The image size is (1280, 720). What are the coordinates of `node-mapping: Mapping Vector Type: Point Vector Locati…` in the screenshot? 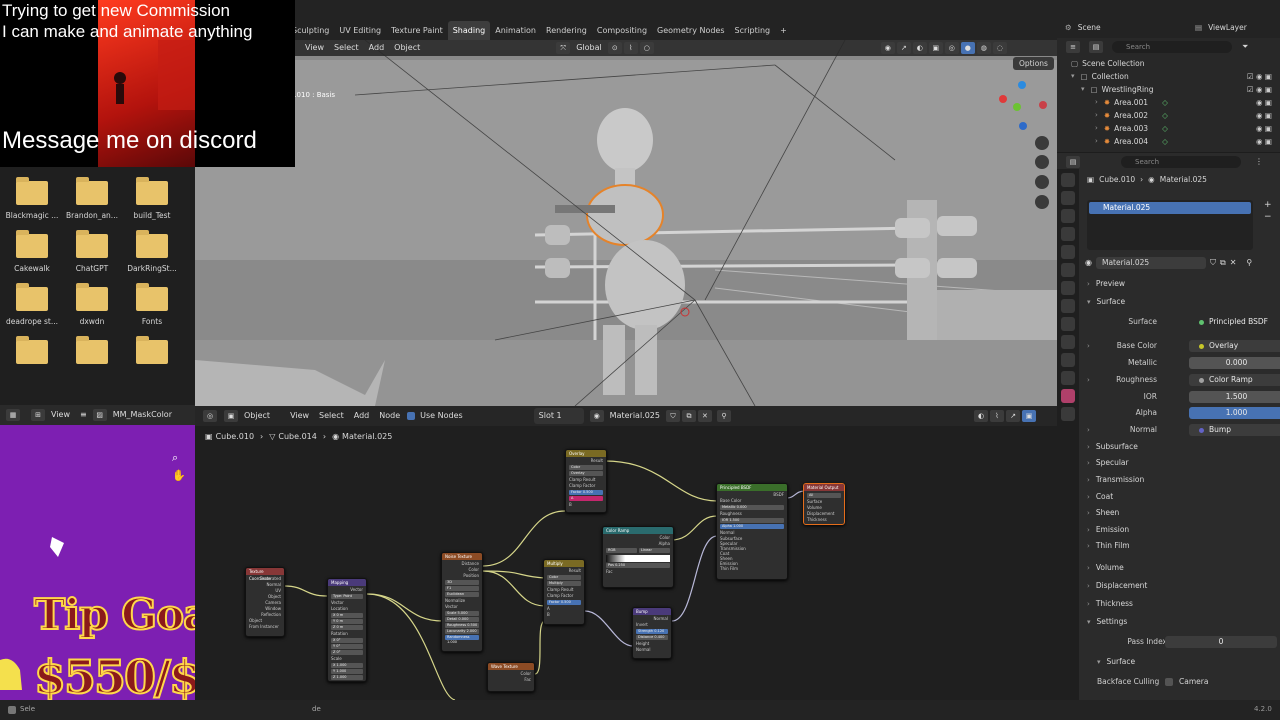 It's located at (347, 630).